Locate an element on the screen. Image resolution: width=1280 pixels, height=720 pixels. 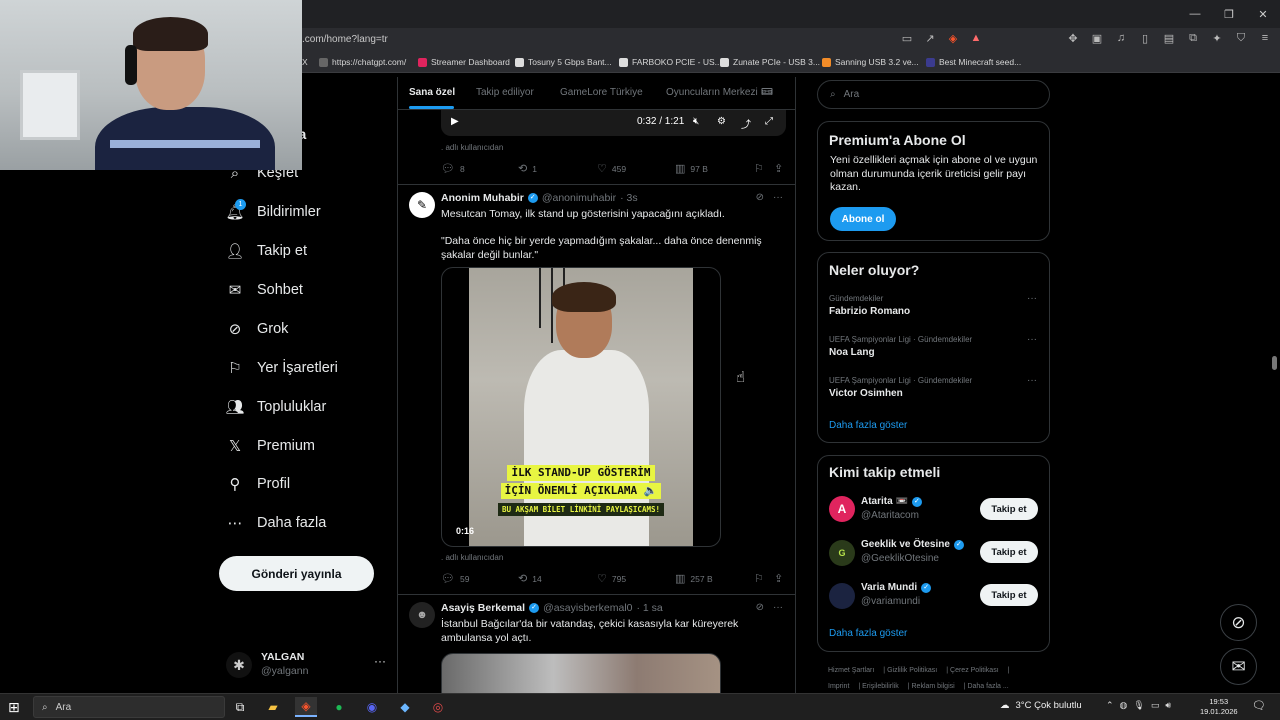
like-button: ♡ 459 is located at coordinates (611, 168).